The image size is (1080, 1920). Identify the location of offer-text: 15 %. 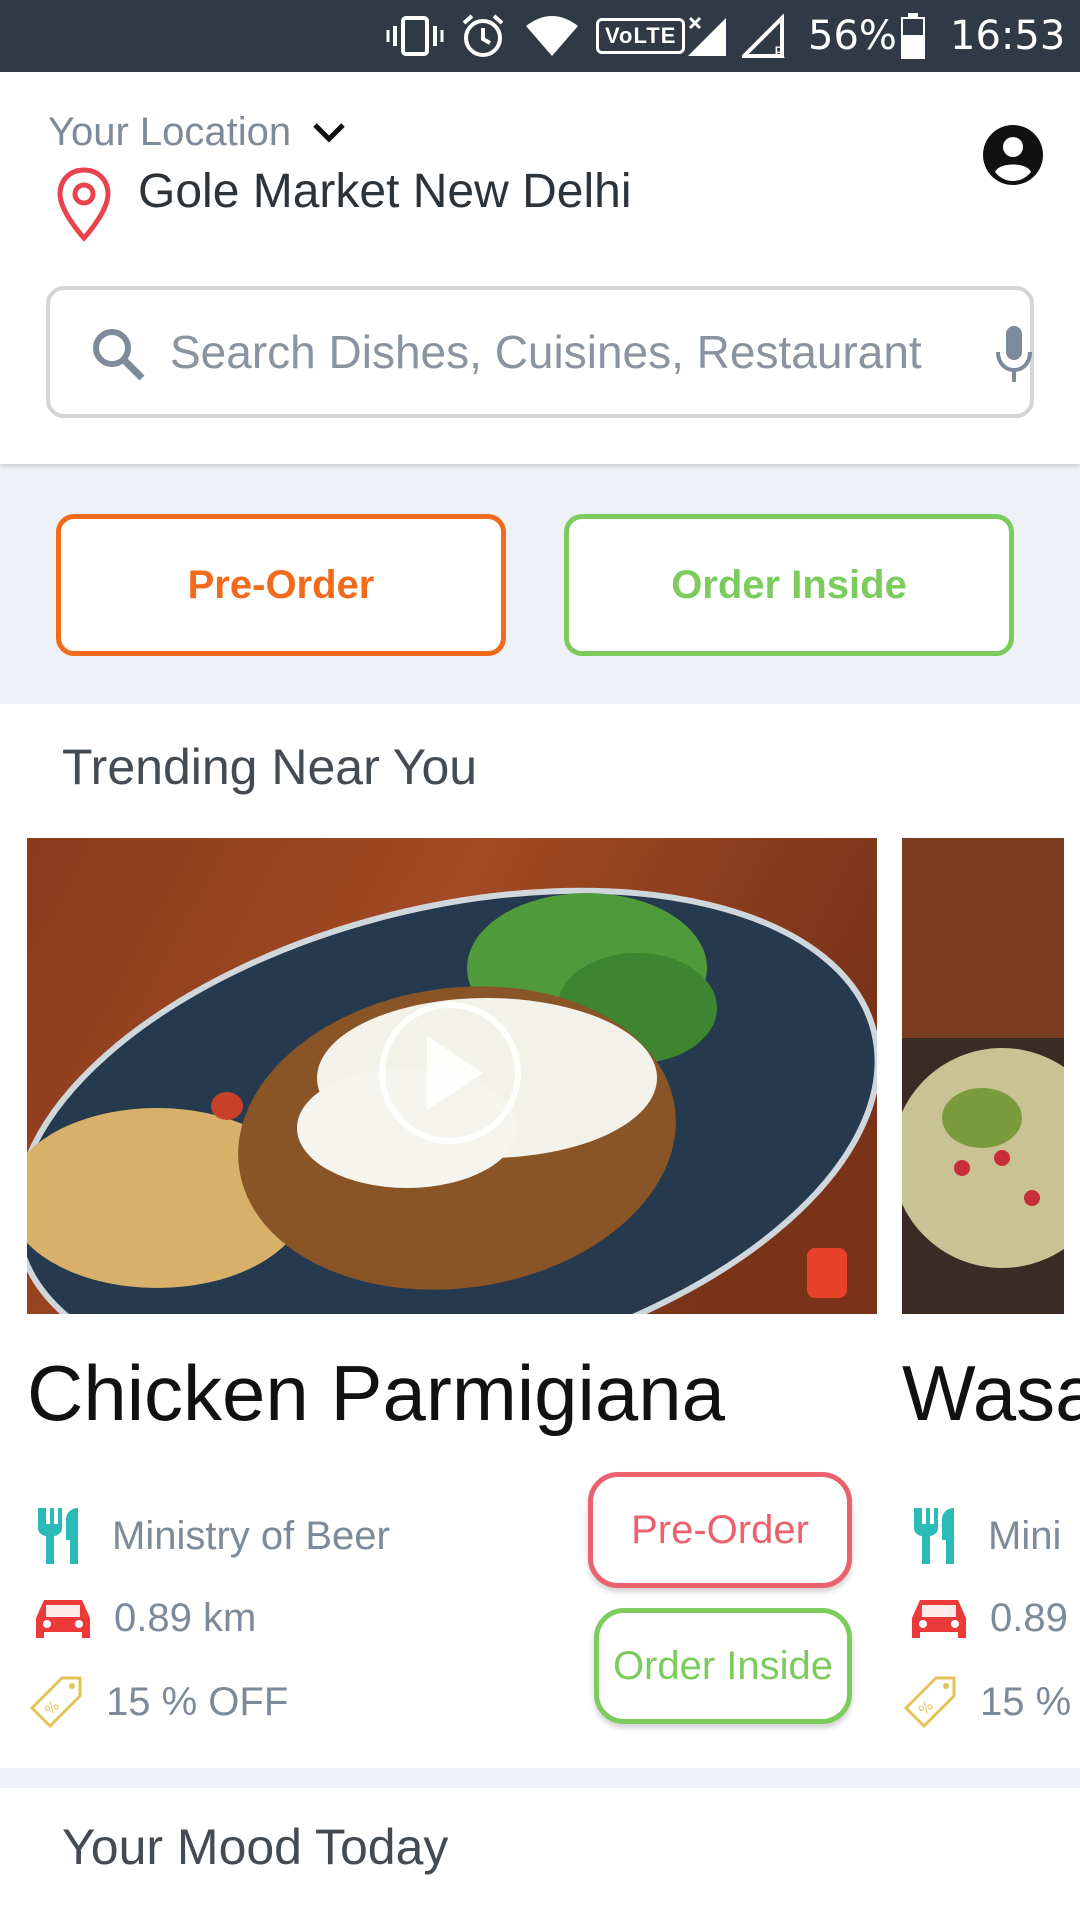
(1026, 1701).